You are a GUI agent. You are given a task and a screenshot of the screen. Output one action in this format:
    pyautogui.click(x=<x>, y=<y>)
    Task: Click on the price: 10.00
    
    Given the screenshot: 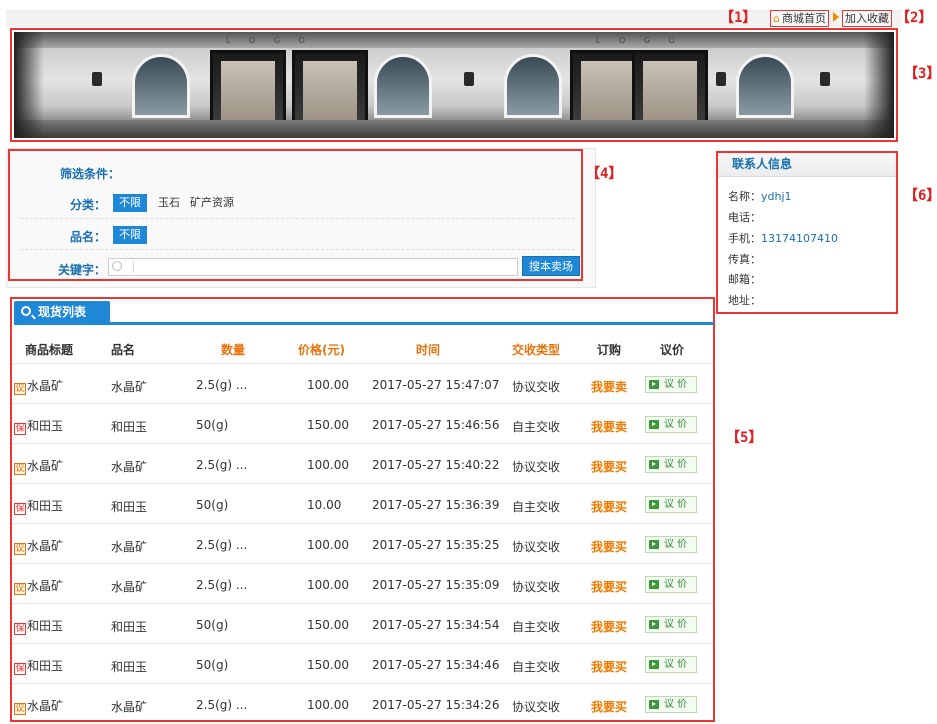 What is the action you would take?
    pyautogui.click(x=324, y=505)
    